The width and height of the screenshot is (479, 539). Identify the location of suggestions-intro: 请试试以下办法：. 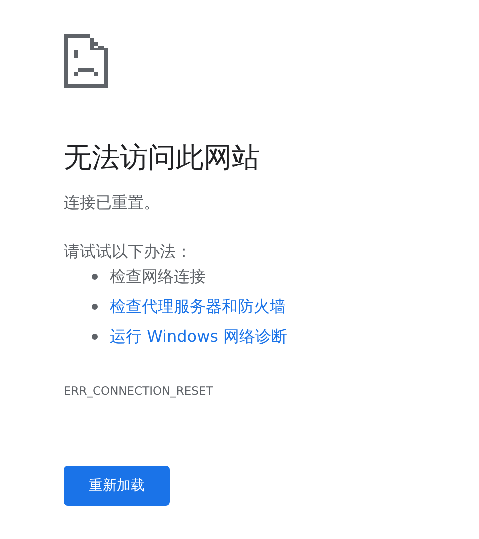
(128, 252).